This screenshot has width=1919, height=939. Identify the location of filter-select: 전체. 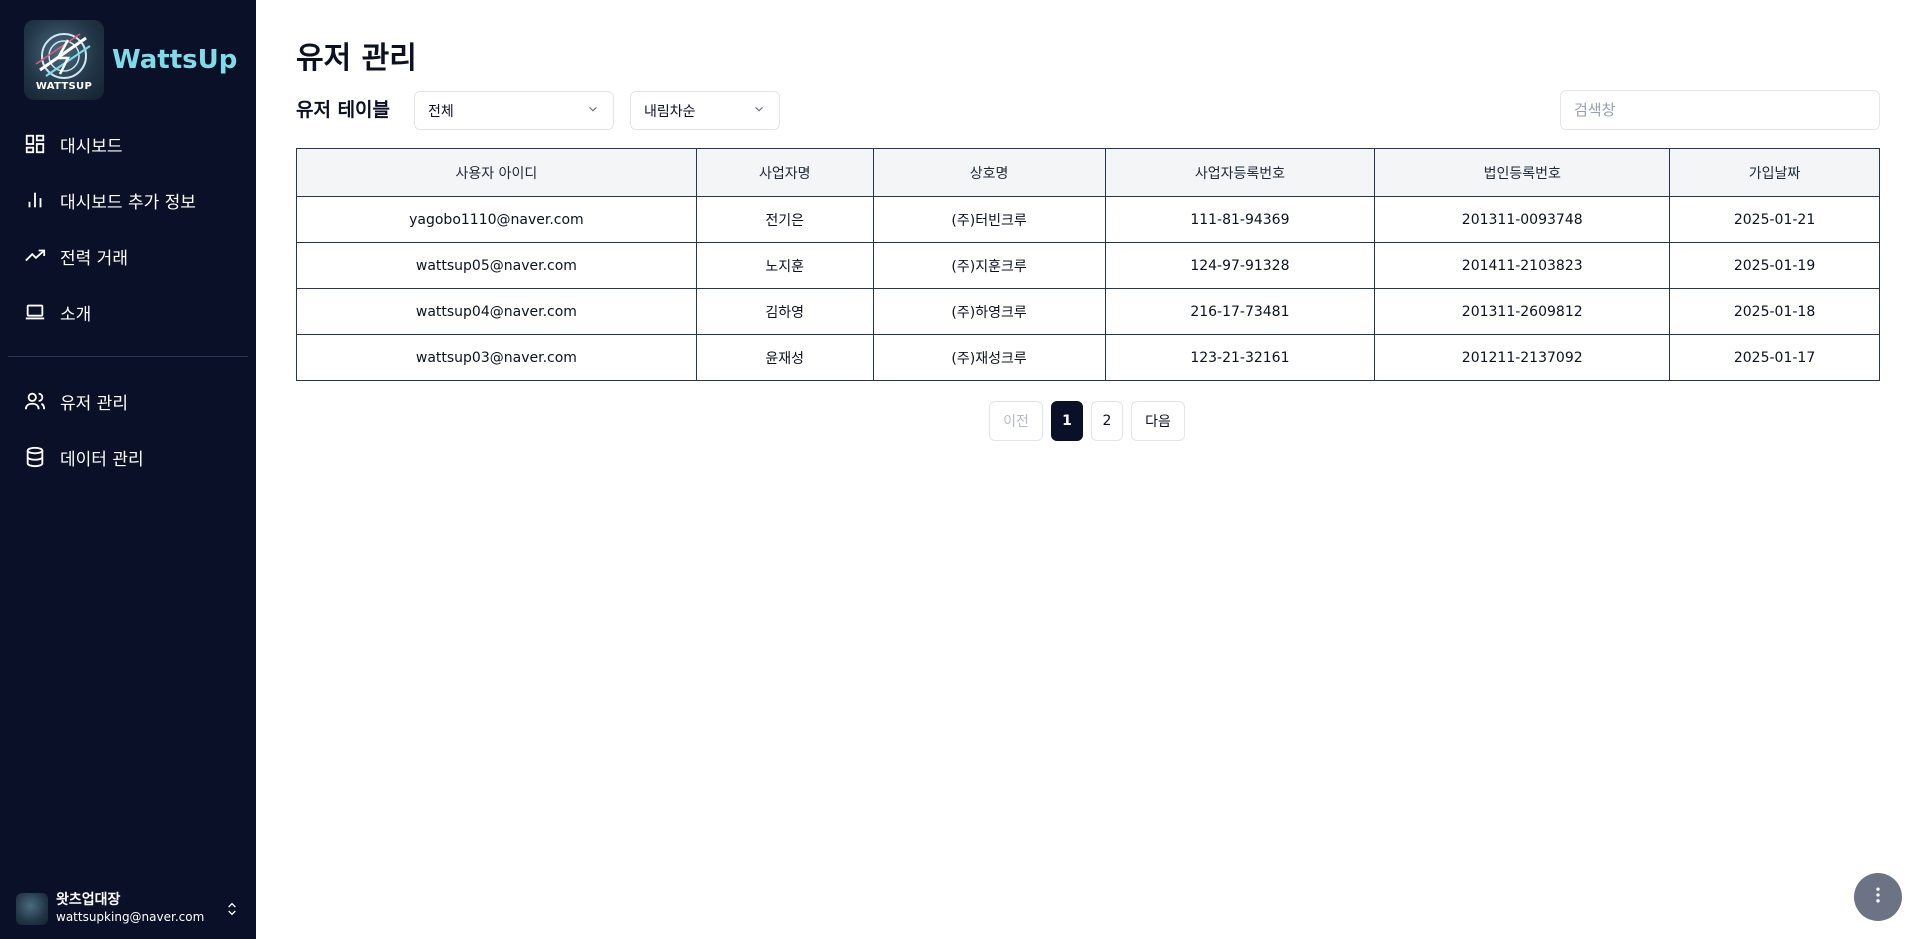
(514, 110).